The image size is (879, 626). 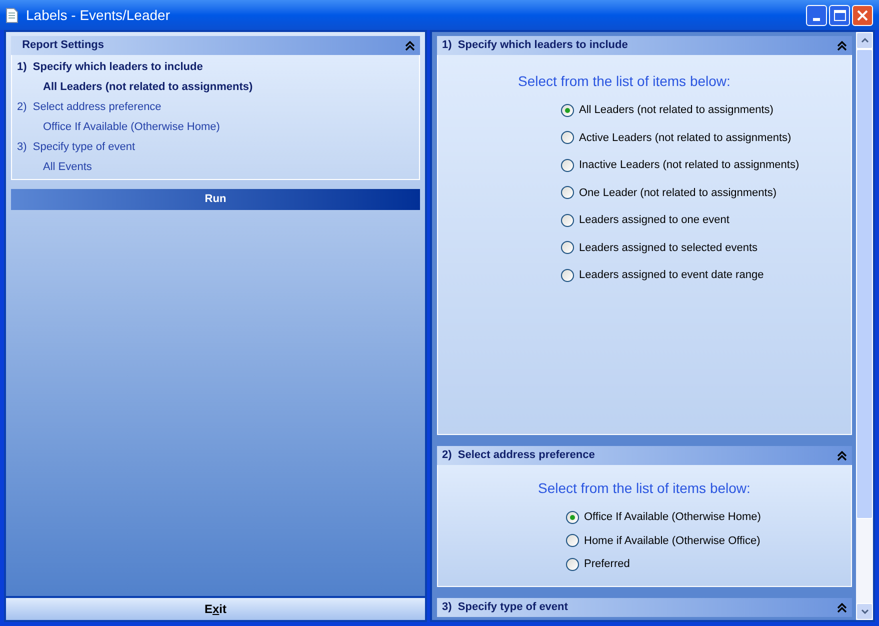 I want to click on run-button: Run, so click(x=215, y=199).